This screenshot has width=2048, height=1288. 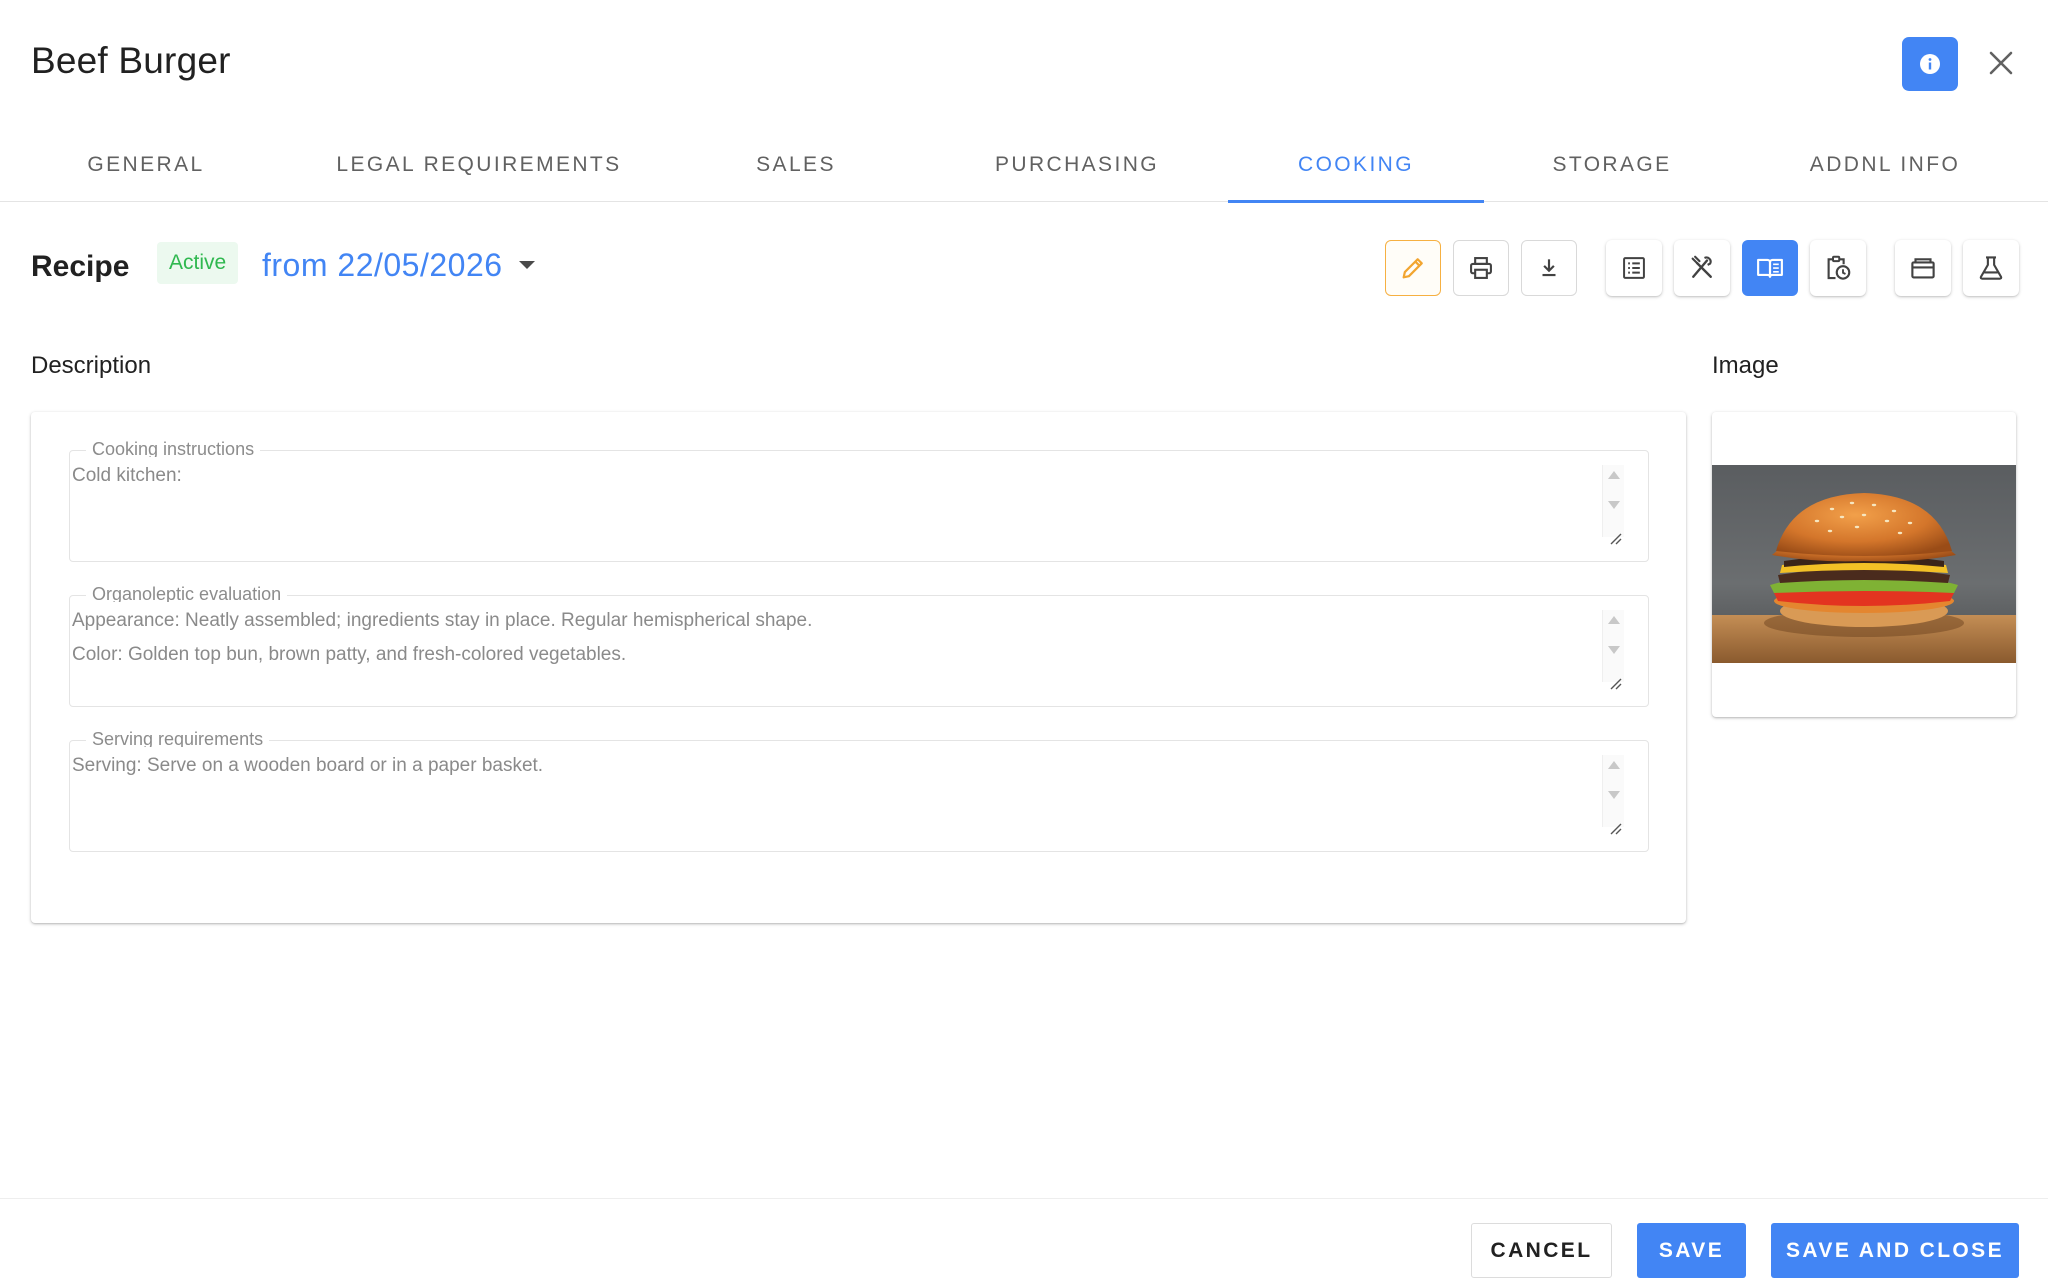 I want to click on tab-purchasing: PURCHASING, so click(x=1077, y=165).